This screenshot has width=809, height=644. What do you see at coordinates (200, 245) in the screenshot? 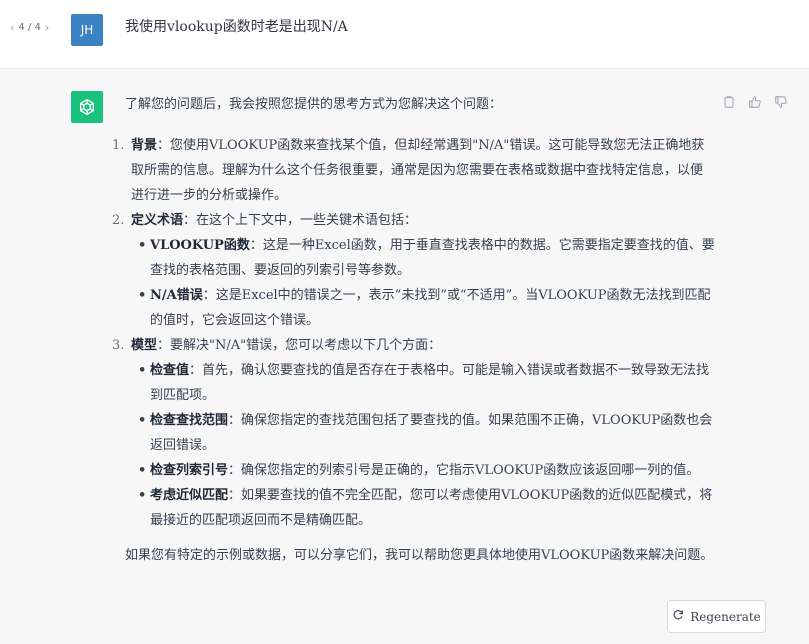
I see `sub-item-title: VLOOKUP函数` at bounding box center [200, 245].